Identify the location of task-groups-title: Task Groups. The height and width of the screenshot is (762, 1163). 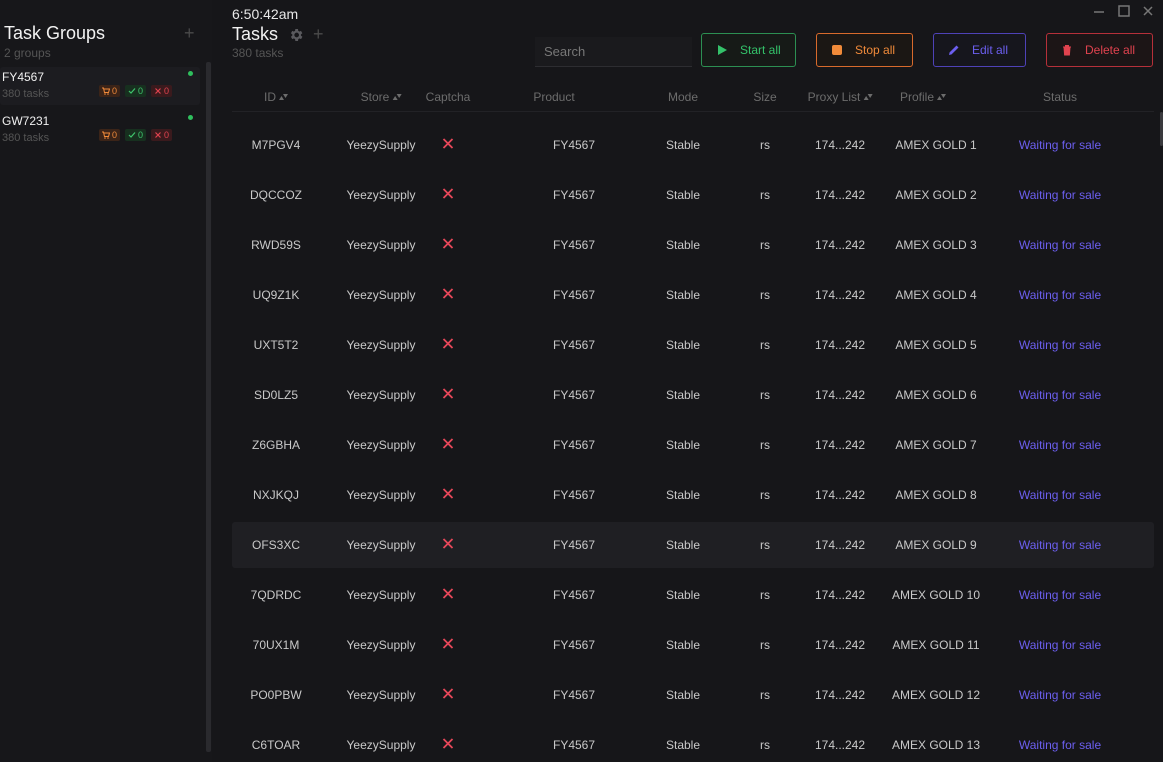
(55, 33).